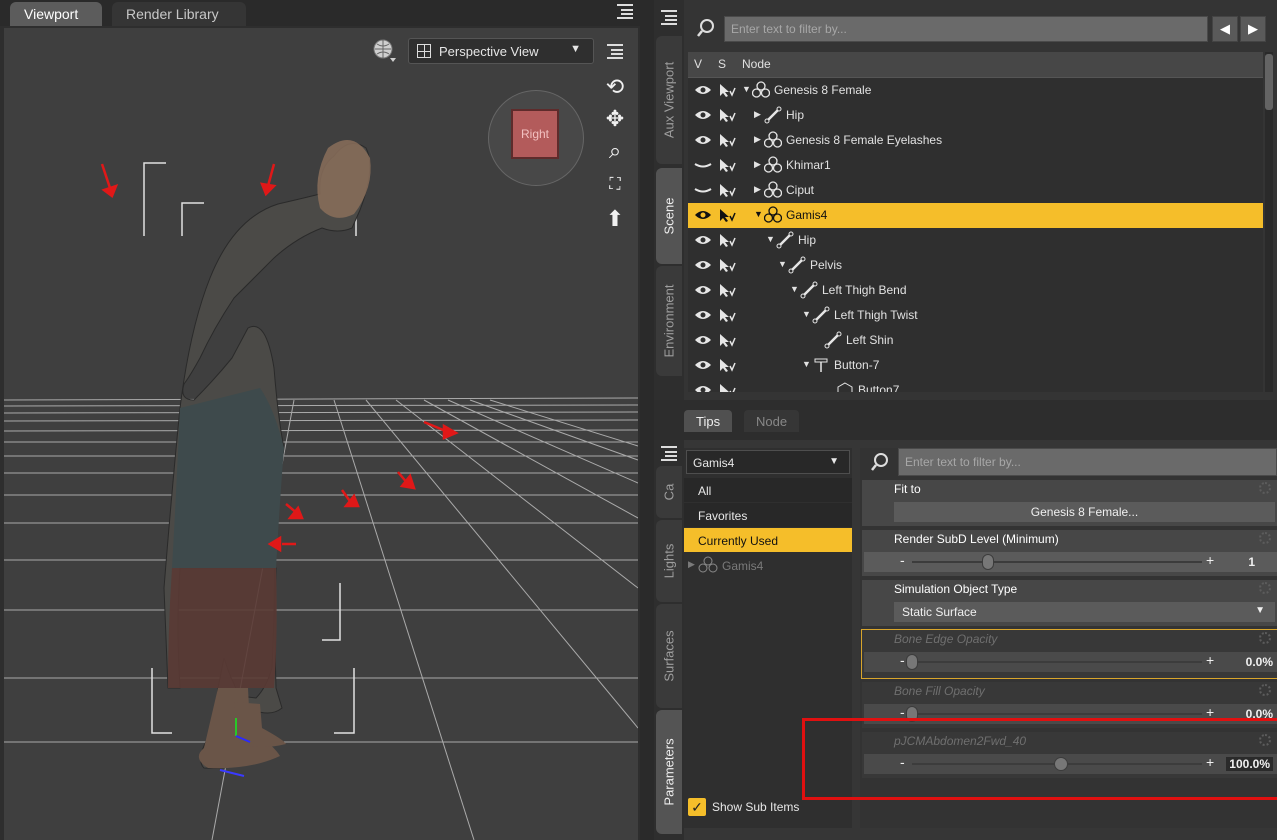  Describe the element at coordinates (615, 51) in the screenshot. I see `viewport-menu-icon` at that location.